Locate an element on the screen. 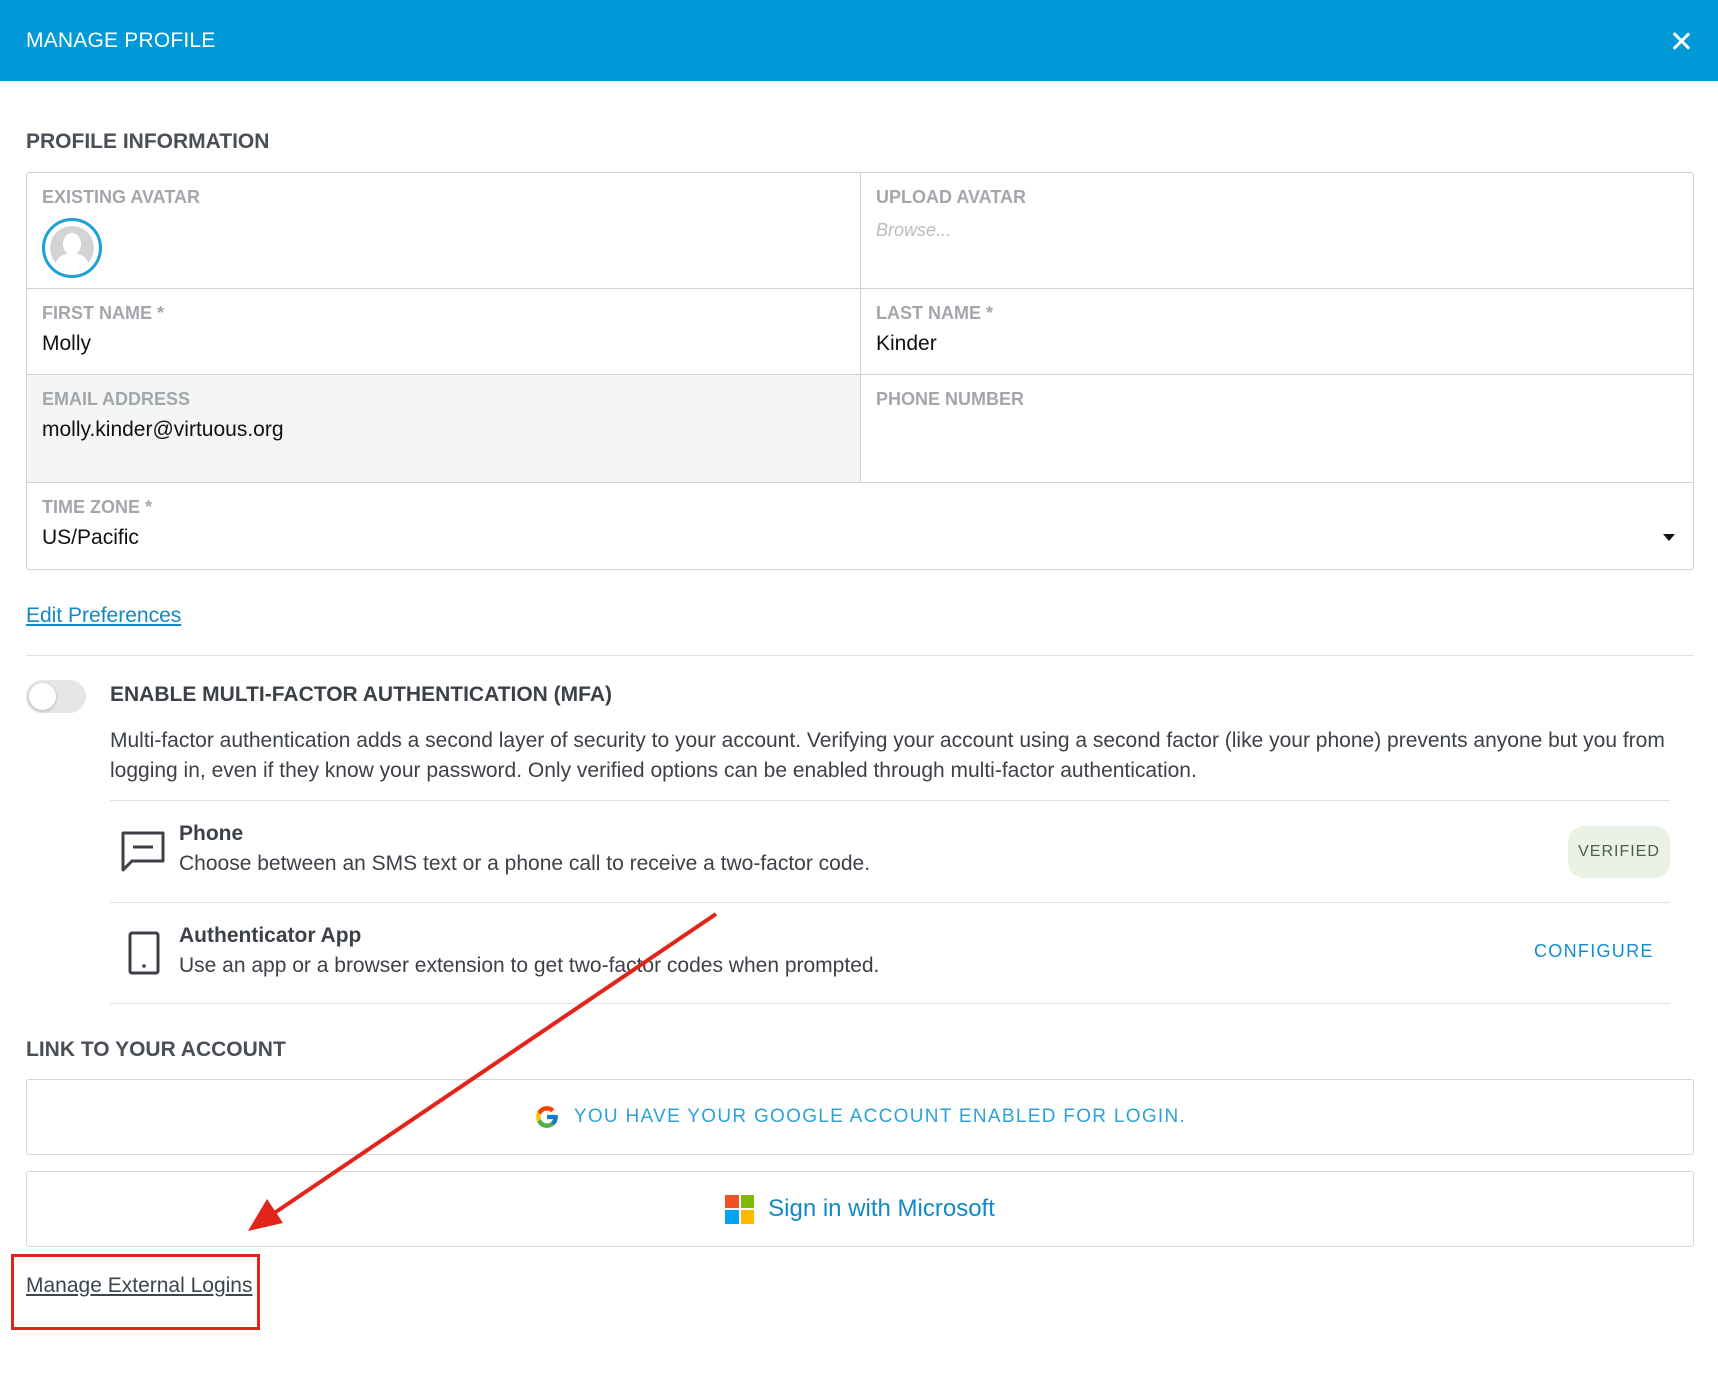 The height and width of the screenshot is (1382, 1718). authenticator-method-name: Authenticator App is located at coordinates (270, 935).